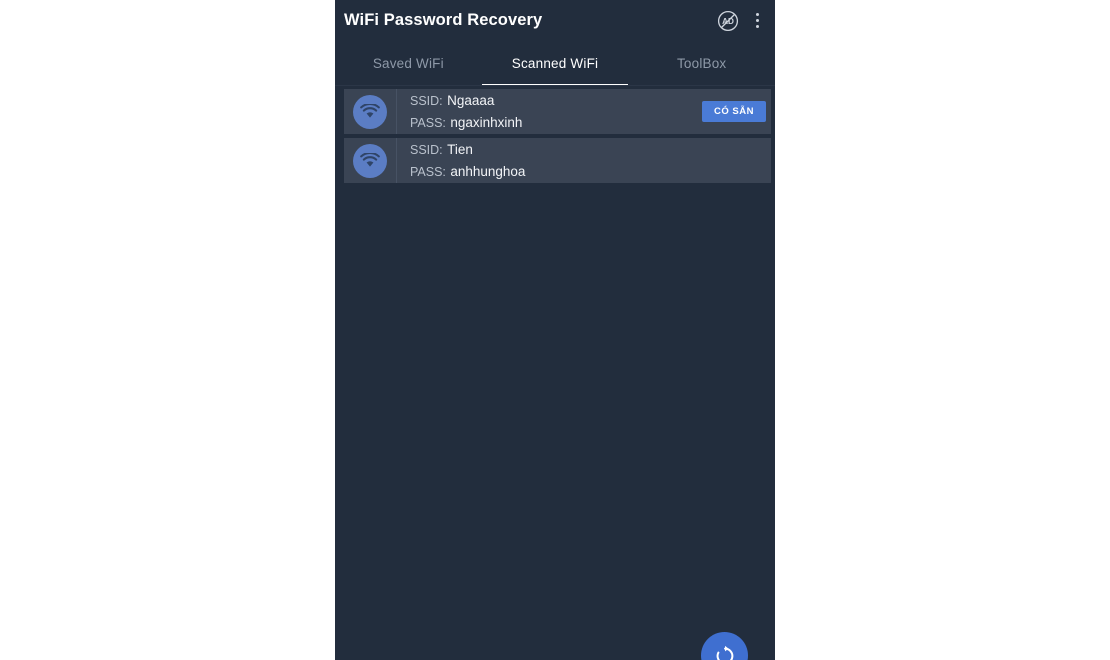 This screenshot has width=1110, height=660. What do you see at coordinates (486, 122) in the screenshot?
I see `pass-value: ngaxinhxinh` at bounding box center [486, 122].